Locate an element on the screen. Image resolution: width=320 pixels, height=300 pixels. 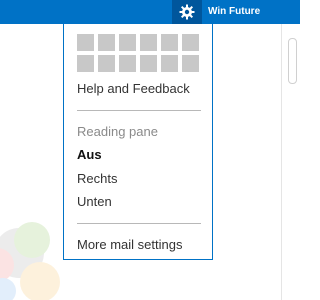
reading-pane-heading: Reading pane is located at coordinates (117, 131).